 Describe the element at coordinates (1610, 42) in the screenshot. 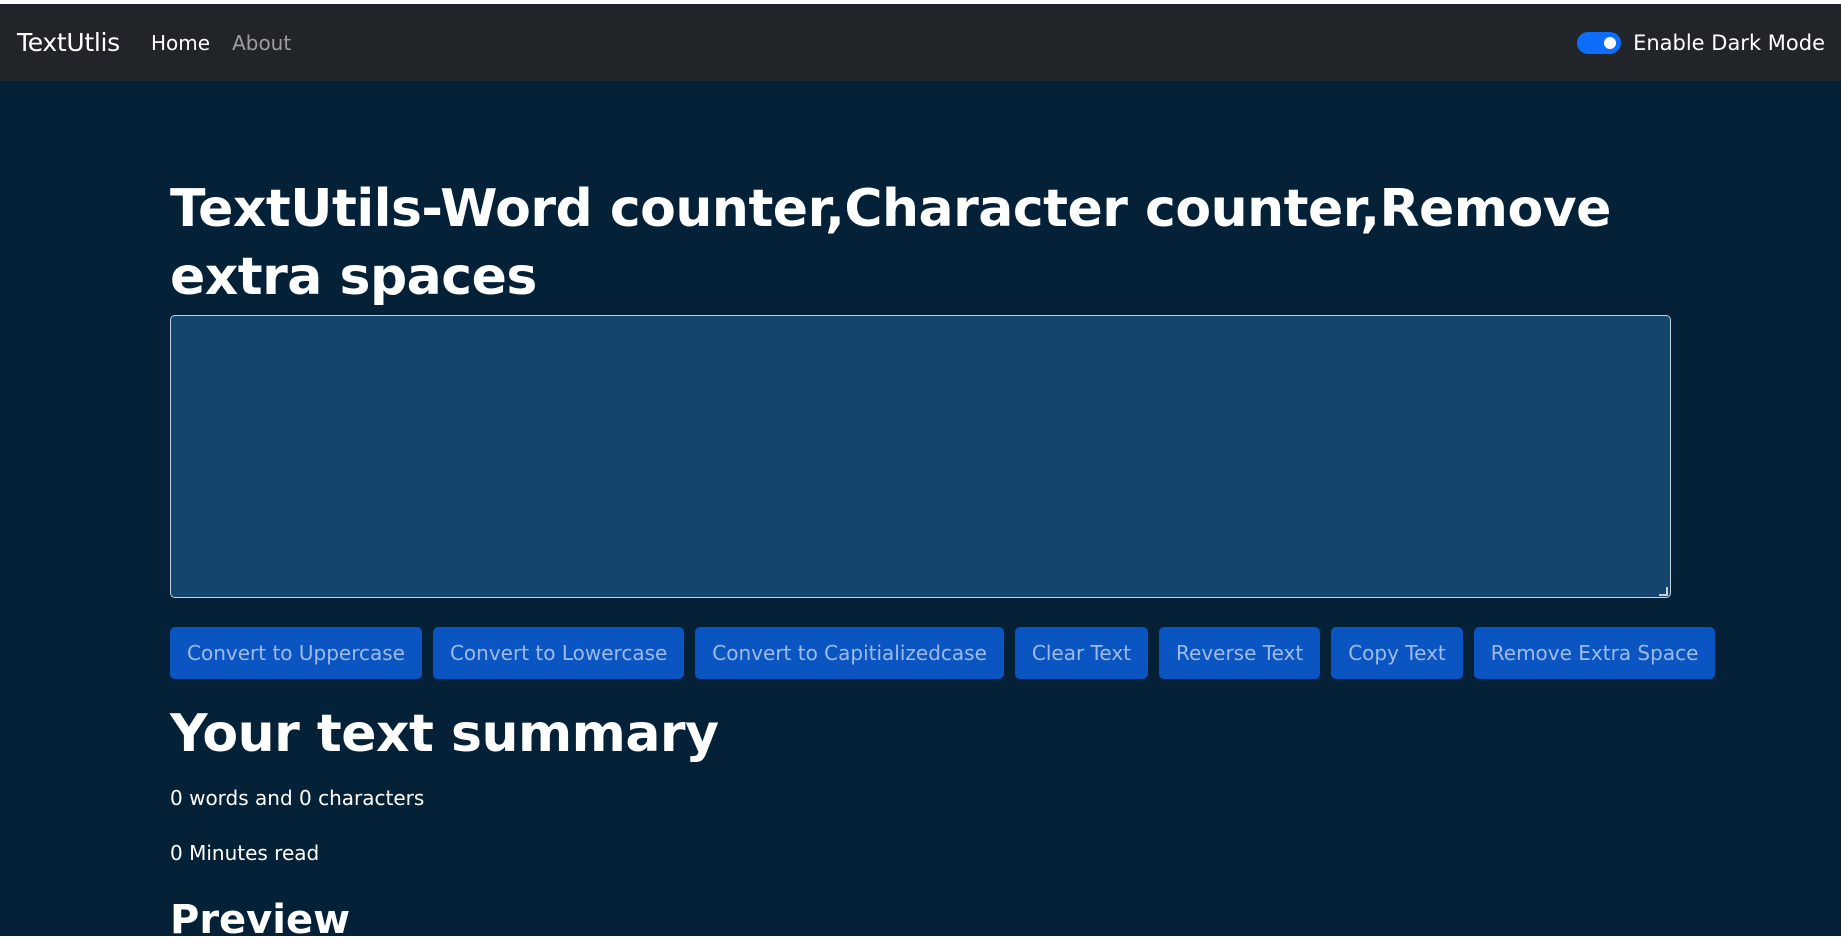

I see `switch-knob` at that location.